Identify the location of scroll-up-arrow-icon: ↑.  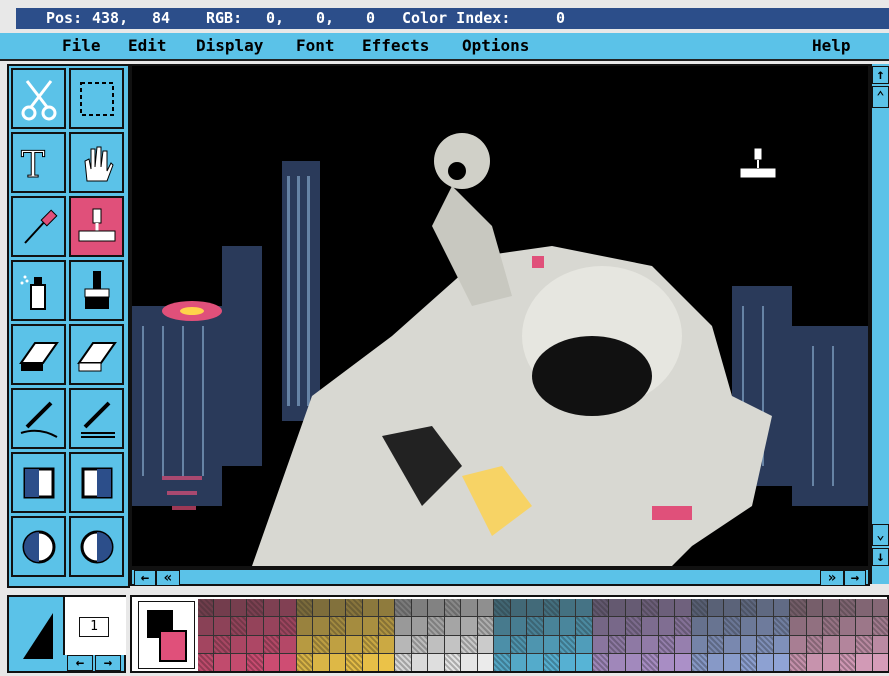
(880, 75).